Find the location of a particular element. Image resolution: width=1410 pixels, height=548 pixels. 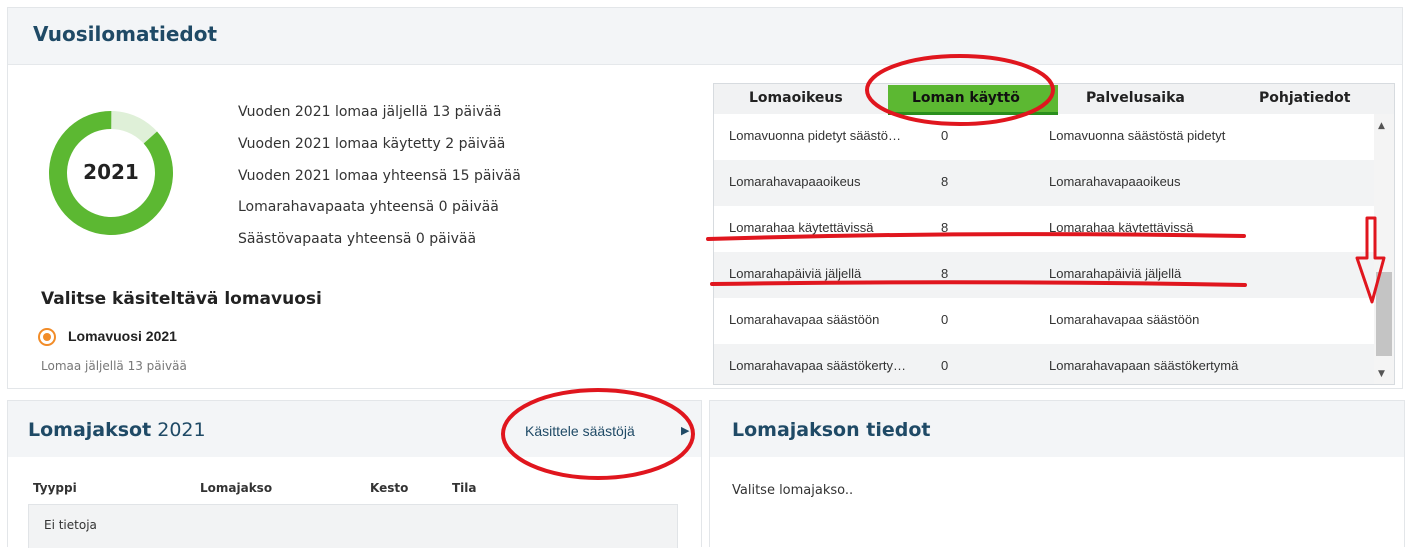

stat-total: Vuoden 2021 lomaa yhteensä 15 päivää is located at coordinates (379, 176).